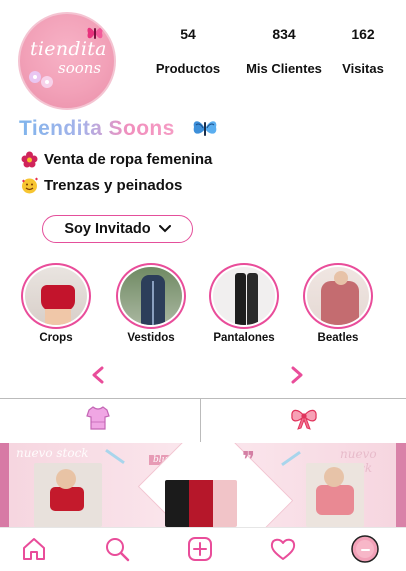  I want to click on stat-clients: 834 Mis Clientes, so click(284, 51).